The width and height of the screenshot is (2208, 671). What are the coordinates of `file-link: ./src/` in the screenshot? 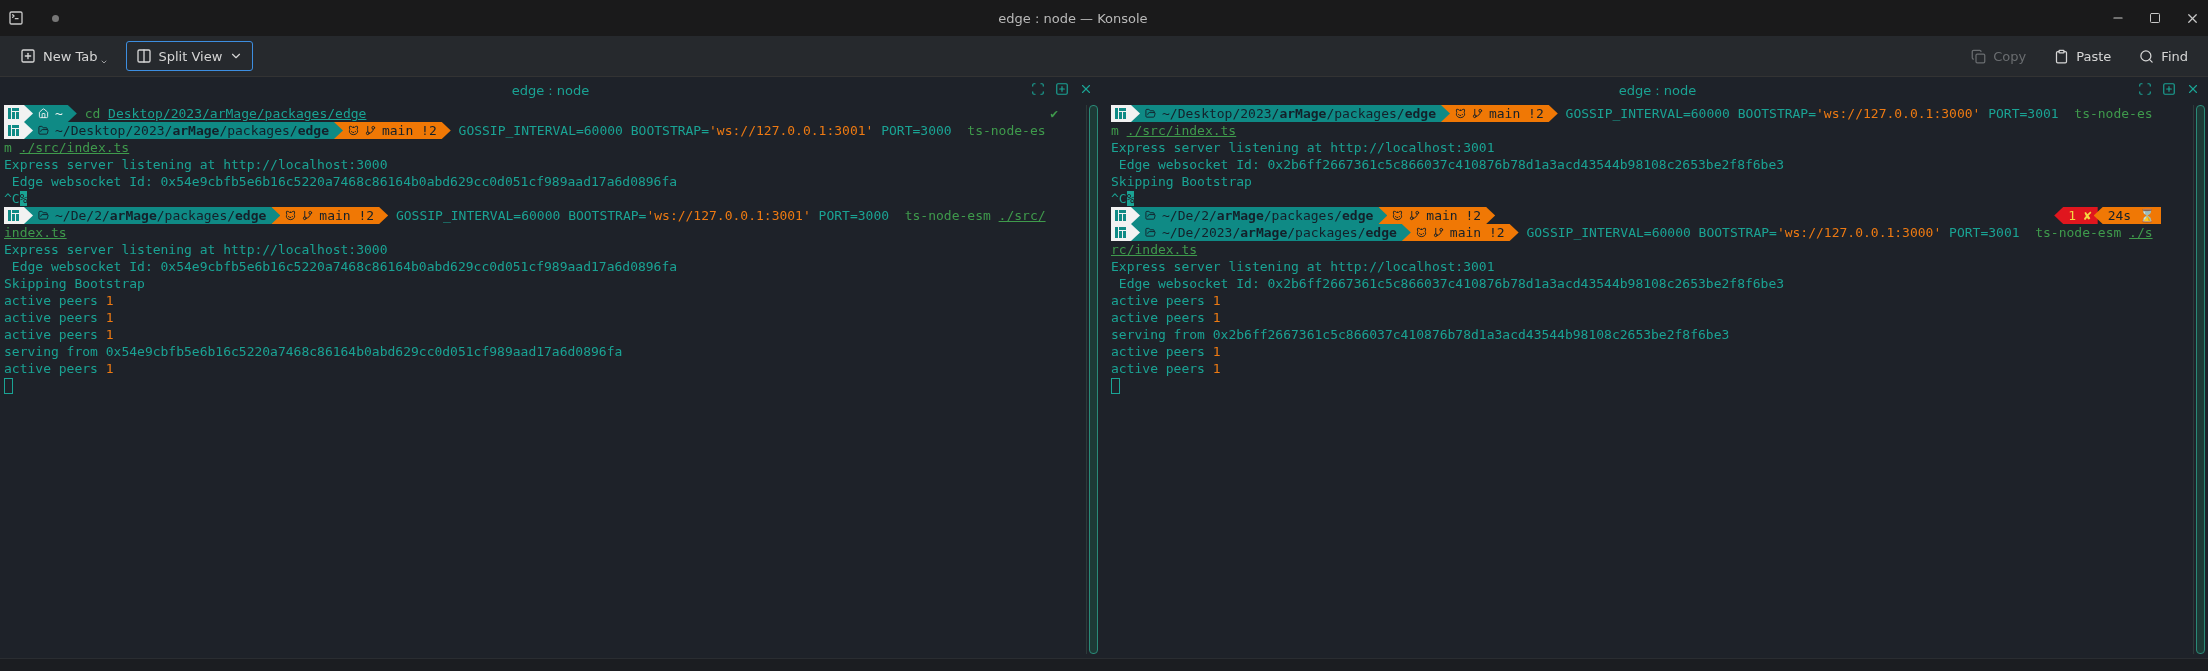 It's located at (1022, 215).